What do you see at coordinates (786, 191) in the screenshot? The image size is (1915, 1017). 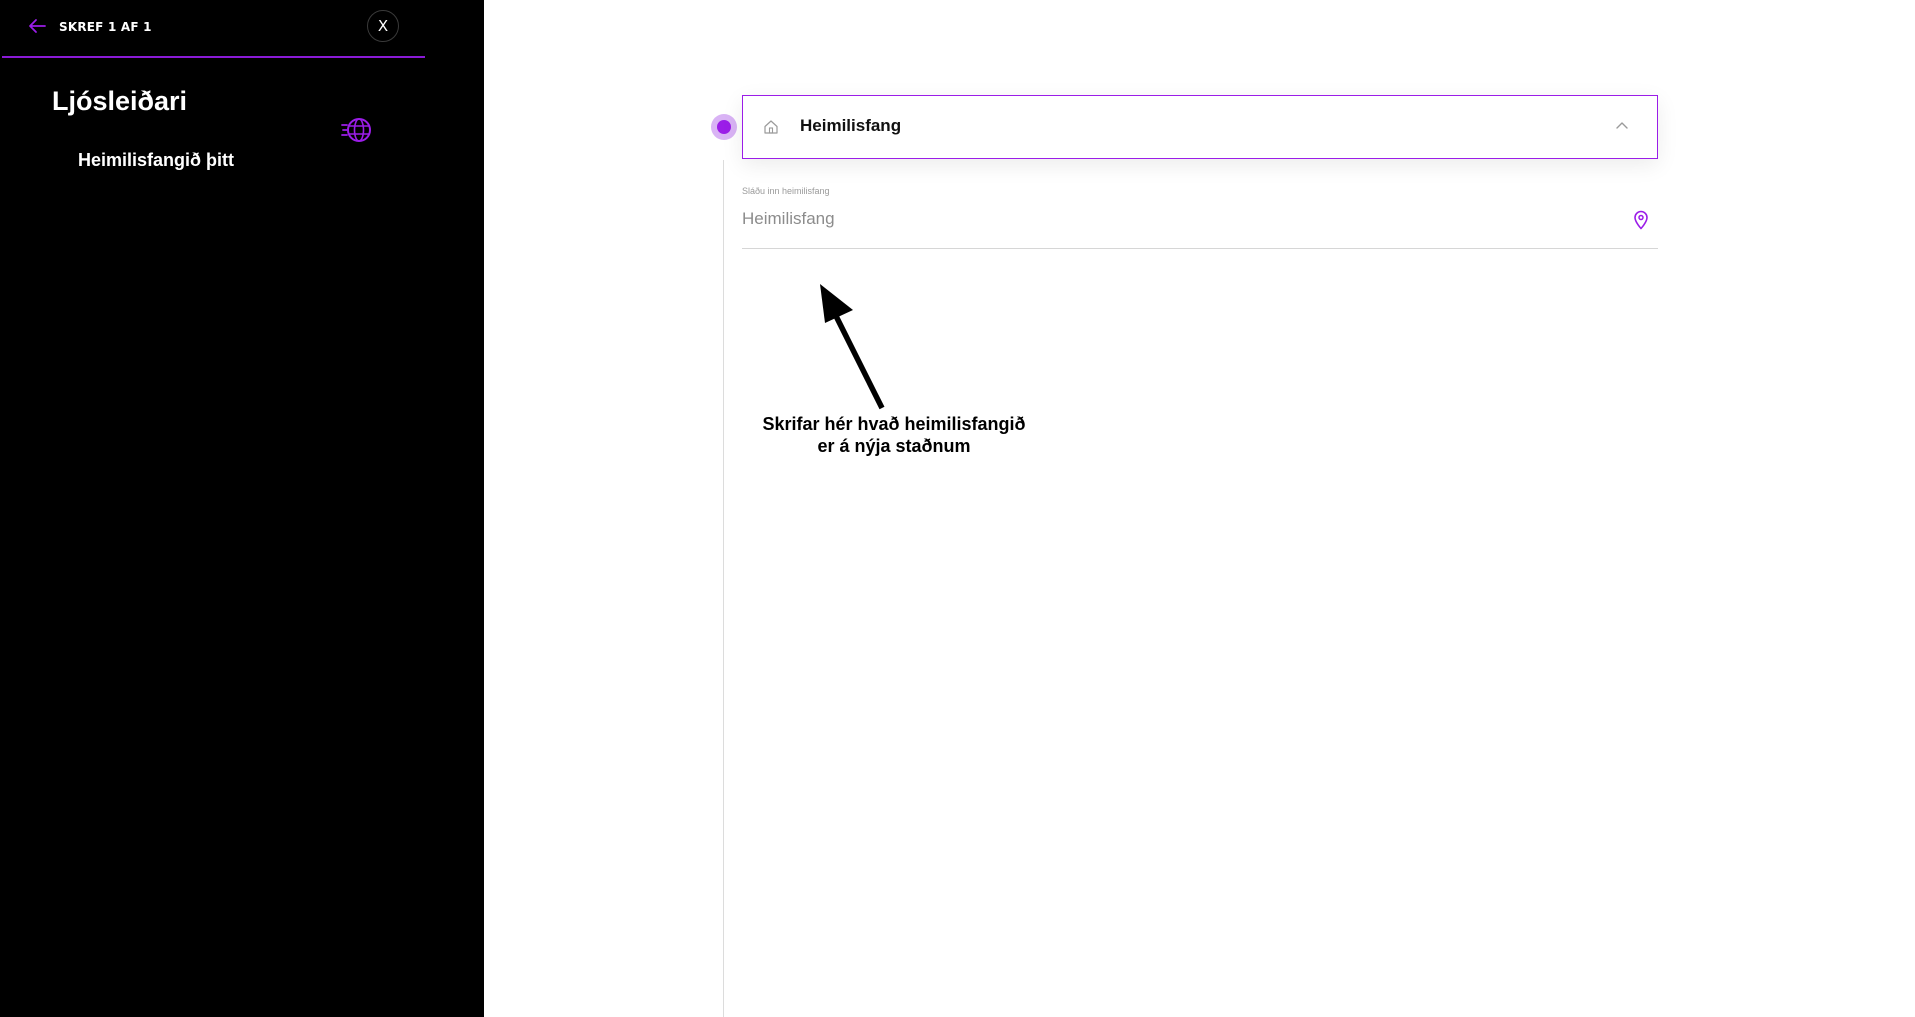 I see `address-field-label: Sláðu inn heimilisfang` at bounding box center [786, 191].